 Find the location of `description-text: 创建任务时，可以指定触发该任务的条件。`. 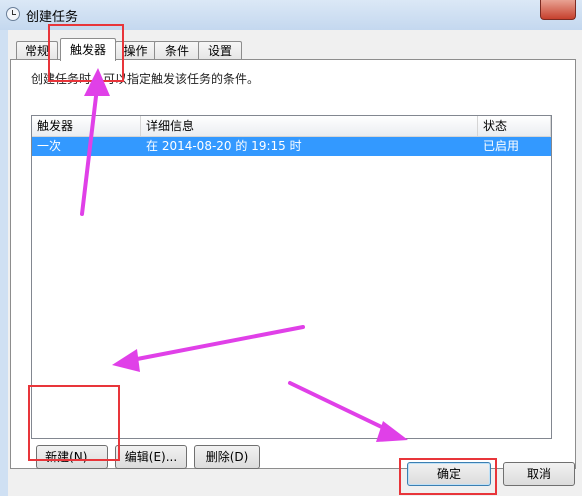

description-text: 创建任务时，可以指定触发该任务的条件。 is located at coordinates (145, 79).